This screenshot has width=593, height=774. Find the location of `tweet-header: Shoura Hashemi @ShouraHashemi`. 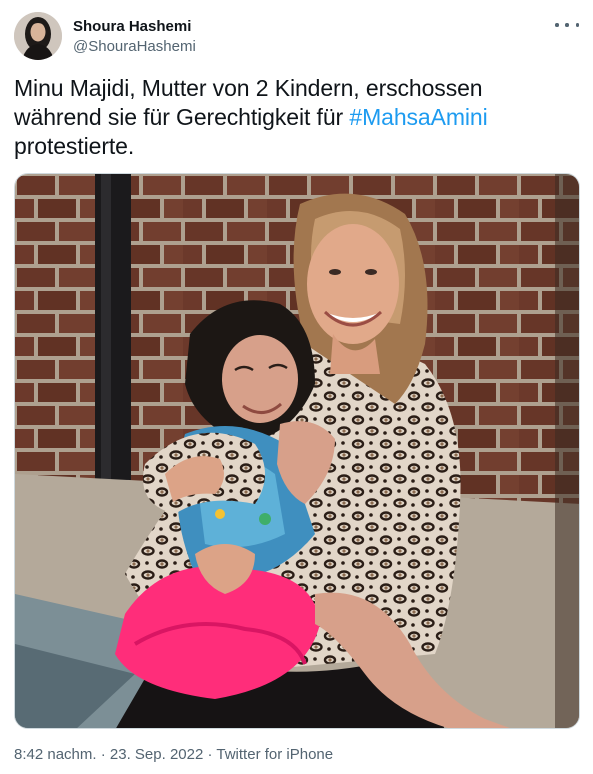

tweet-header: Shoura Hashemi @ShouraHashemi is located at coordinates (296, 38).